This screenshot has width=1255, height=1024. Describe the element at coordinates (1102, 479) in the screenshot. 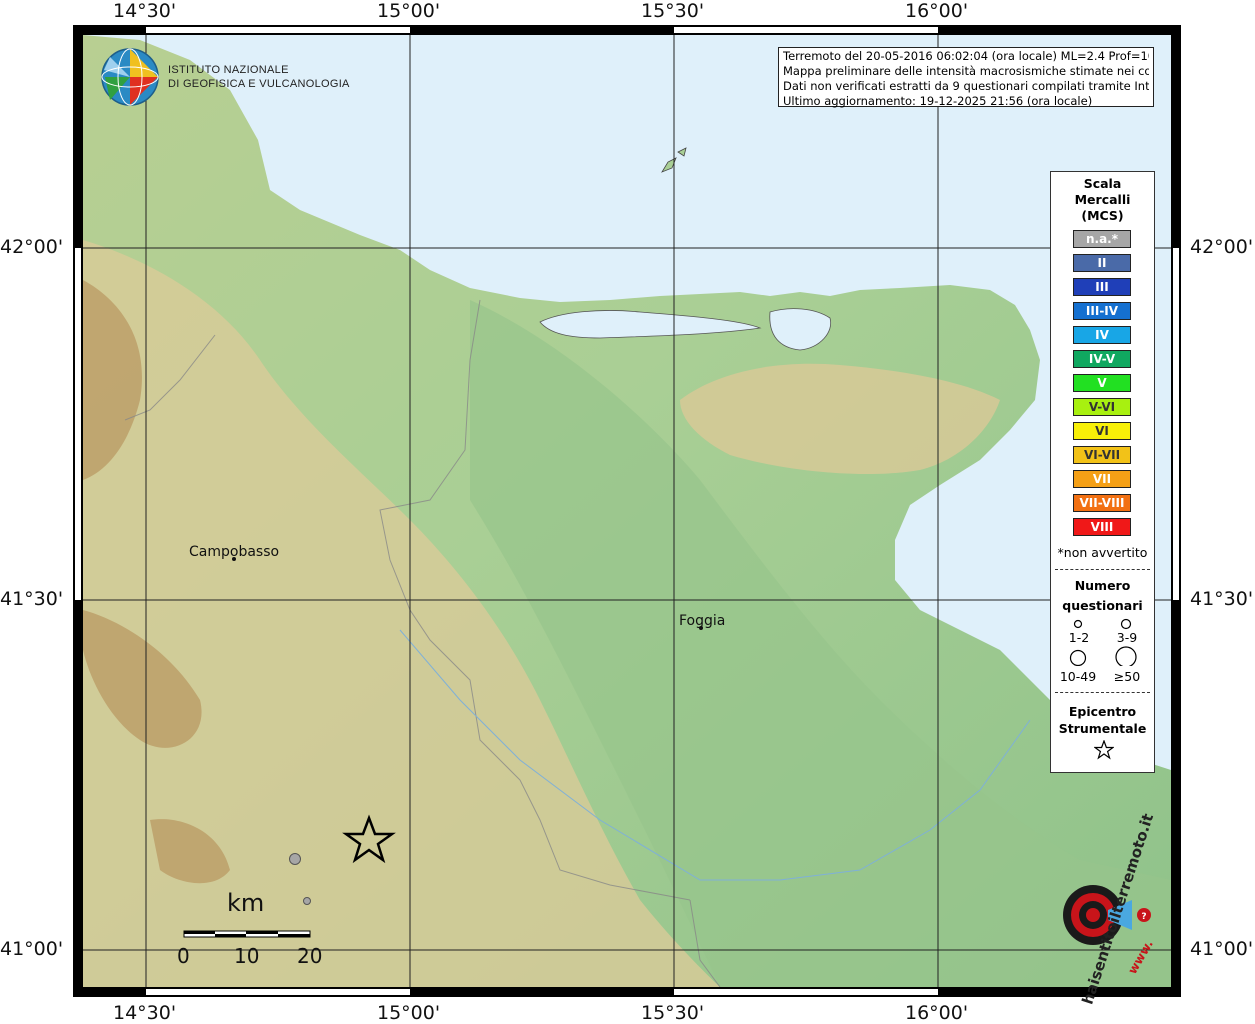

I see `legend-swatch-vii: VII` at that location.